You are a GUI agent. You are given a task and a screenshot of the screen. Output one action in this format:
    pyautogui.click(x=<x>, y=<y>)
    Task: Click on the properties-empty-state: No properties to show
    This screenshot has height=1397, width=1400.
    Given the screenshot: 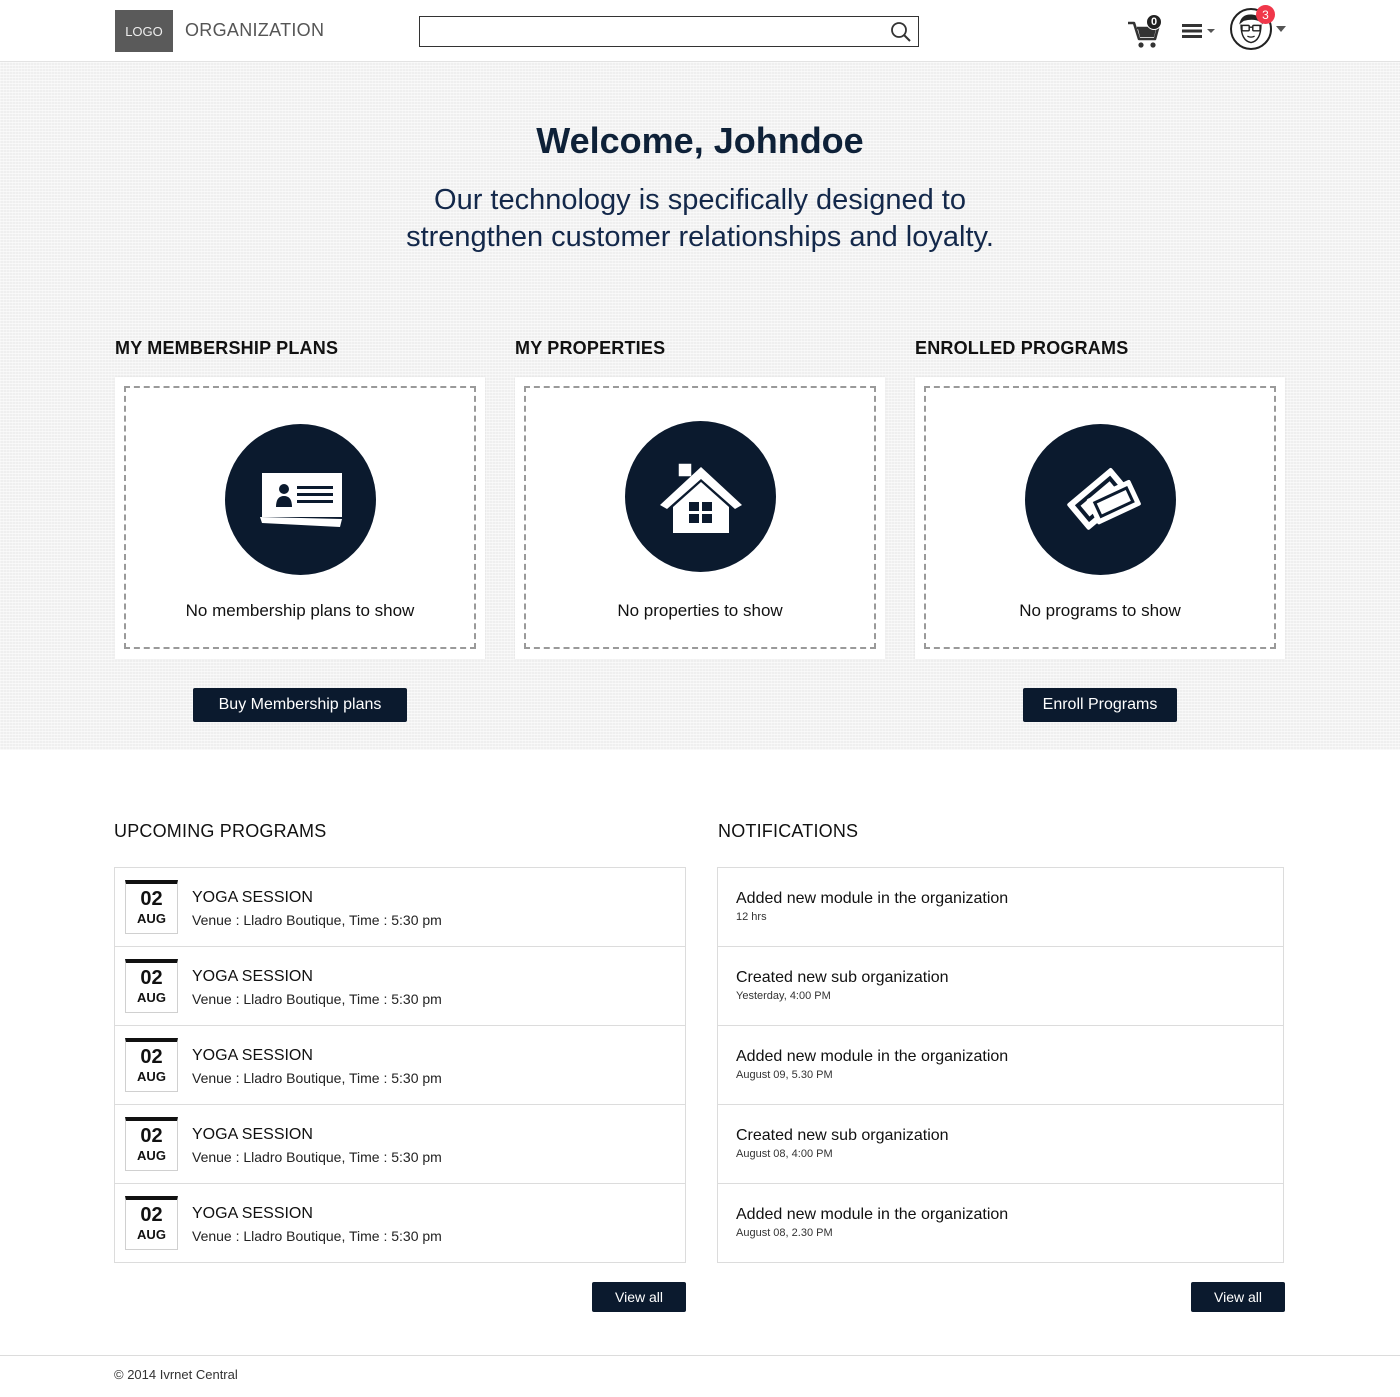 What is the action you would take?
    pyautogui.click(x=700, y=517)
    